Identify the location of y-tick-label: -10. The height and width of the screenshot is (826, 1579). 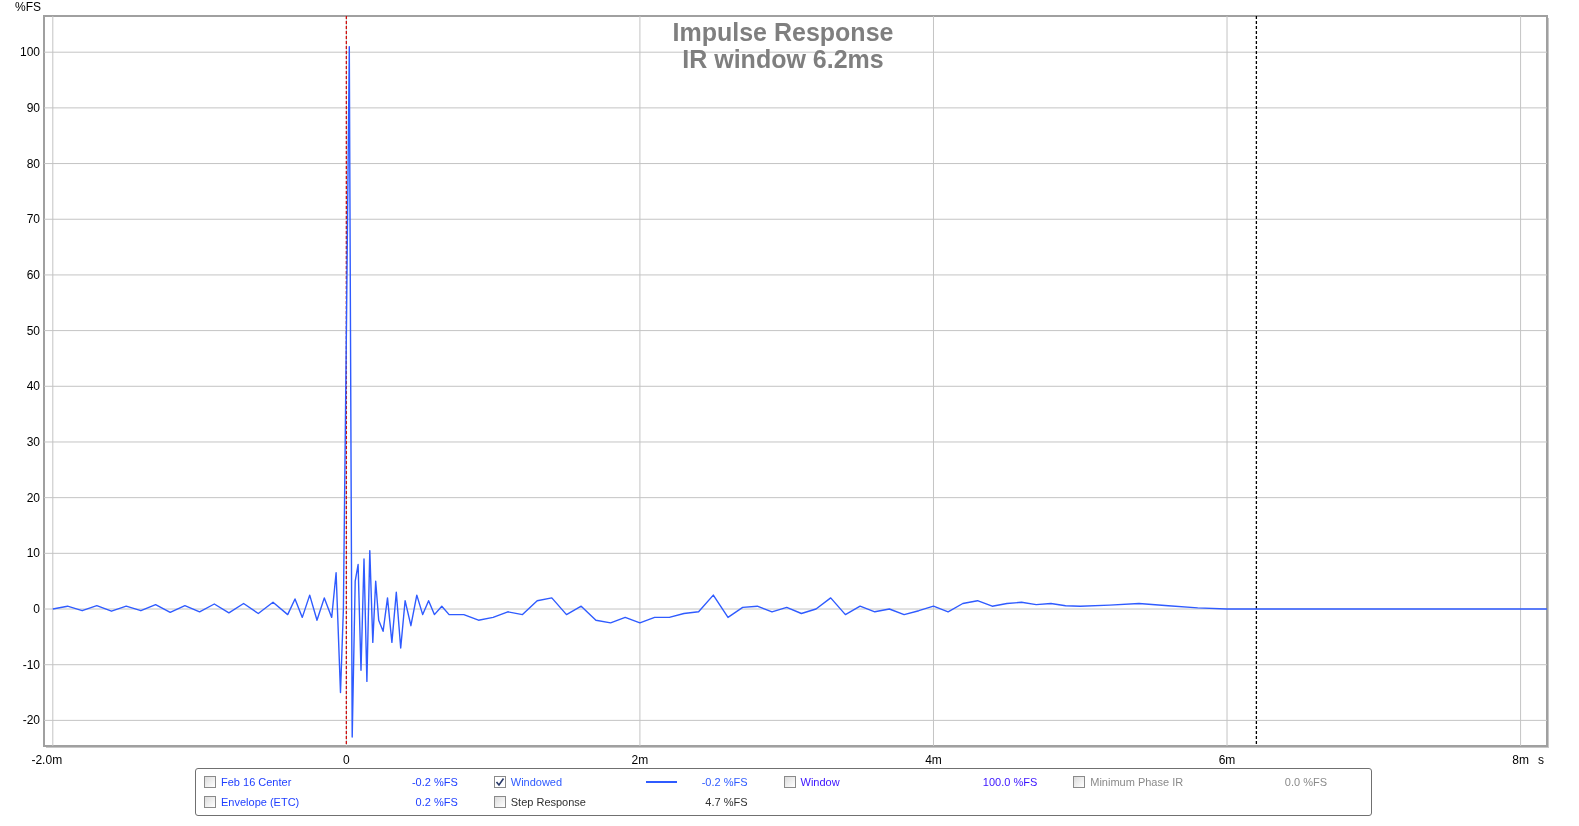
(31, 664).